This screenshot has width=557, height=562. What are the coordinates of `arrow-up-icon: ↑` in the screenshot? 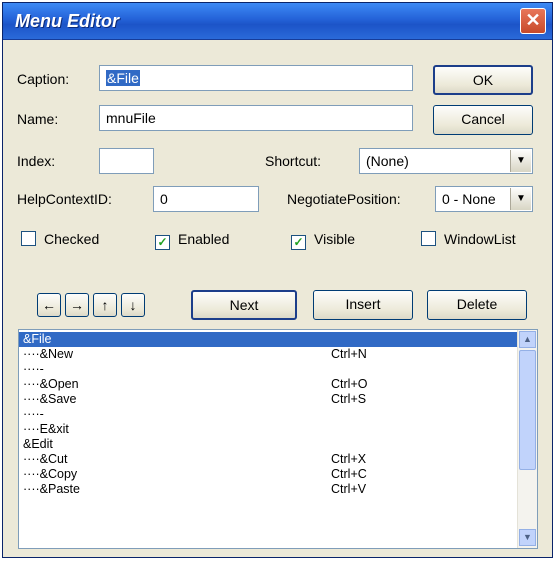 It's located at (105, 305).